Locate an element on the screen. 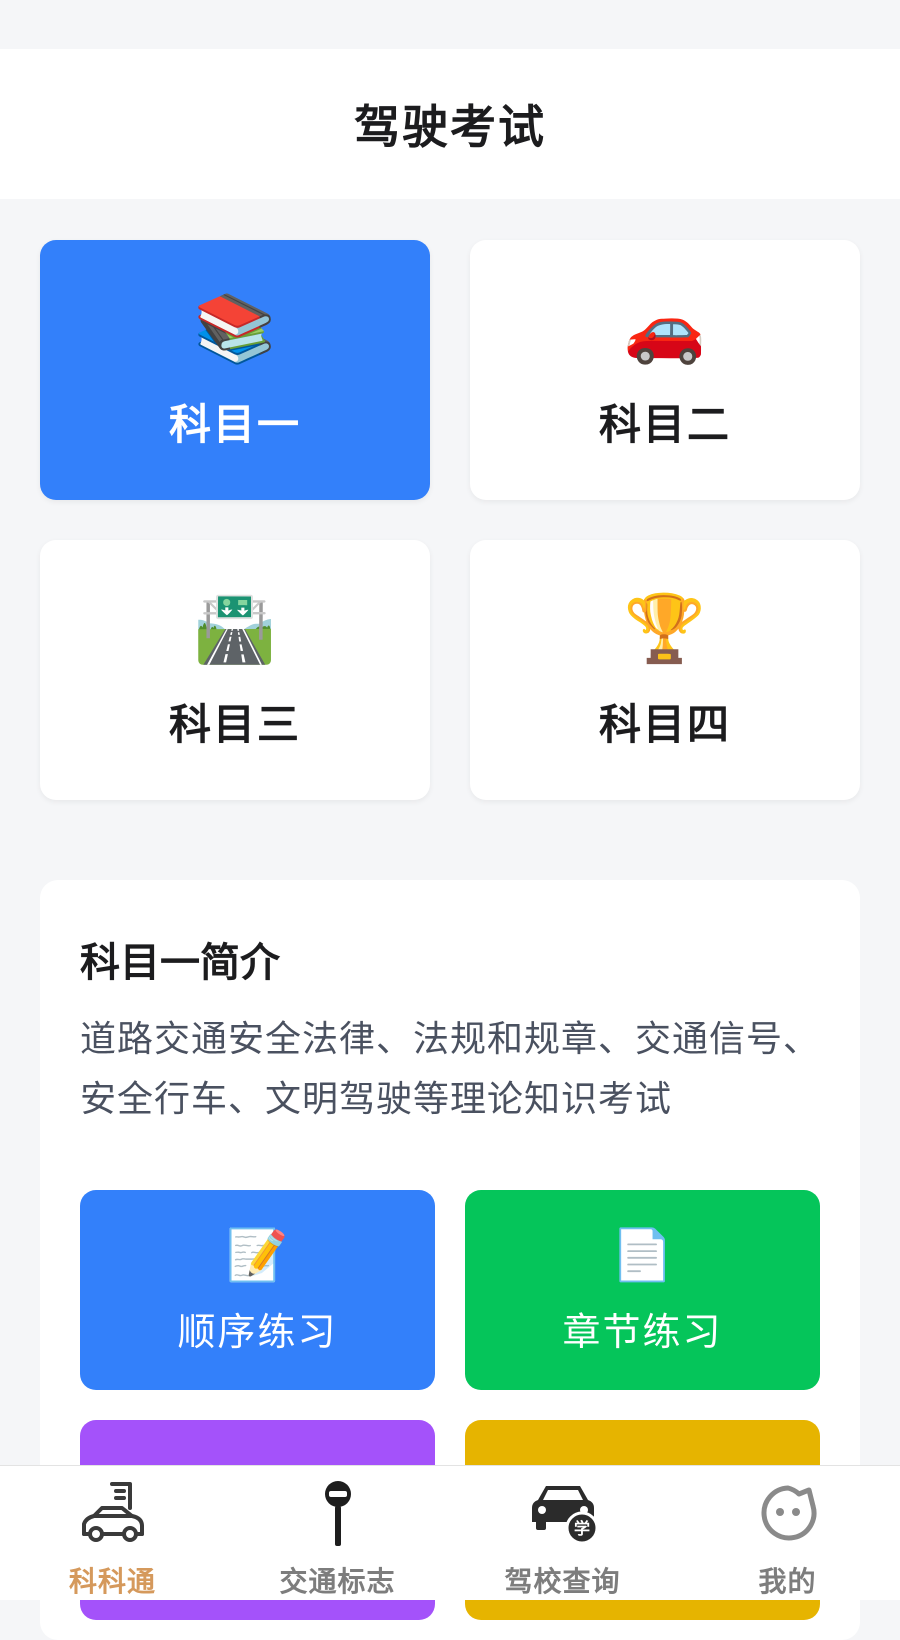  page-header: 驾驶考试 is located at coordinates (450, 124).